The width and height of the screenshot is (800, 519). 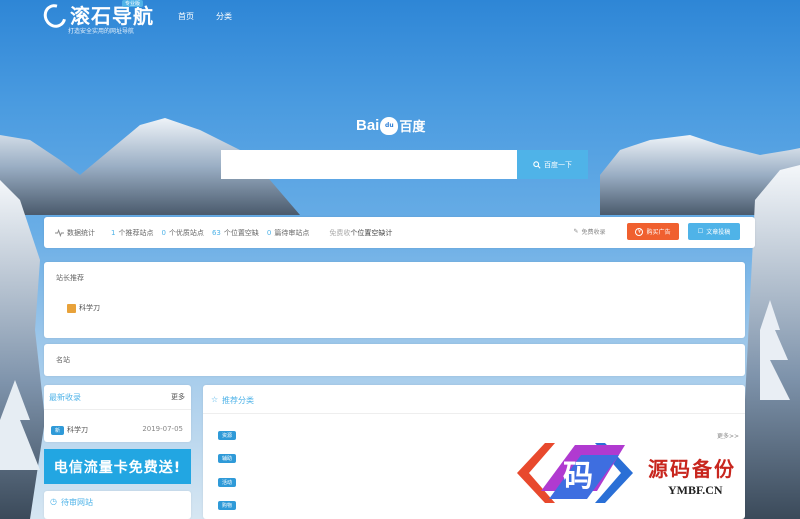 What do you see at coordinates (89, 308) in the screenshot?
I see `recommend-site-label: 科学刀` at bounding box center [89, 308].